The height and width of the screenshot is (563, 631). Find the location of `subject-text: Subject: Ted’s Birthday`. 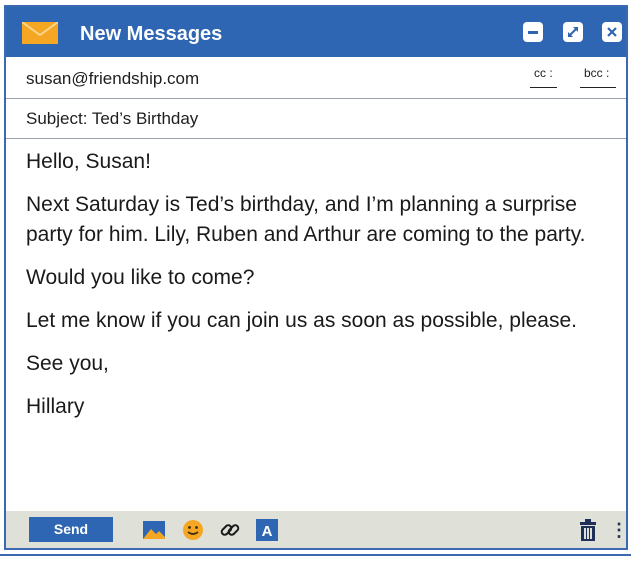

subject-text: Subject: Ted’s Birthday is located at coordinates (112, 118).